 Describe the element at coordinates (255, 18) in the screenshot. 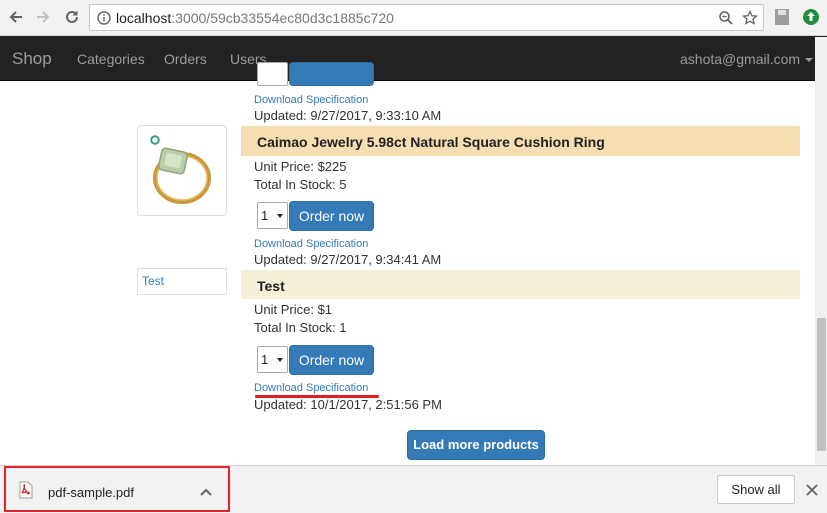

I see `url-text: localhost:3000/59cb33554ec80d3c1885c720` at that location.